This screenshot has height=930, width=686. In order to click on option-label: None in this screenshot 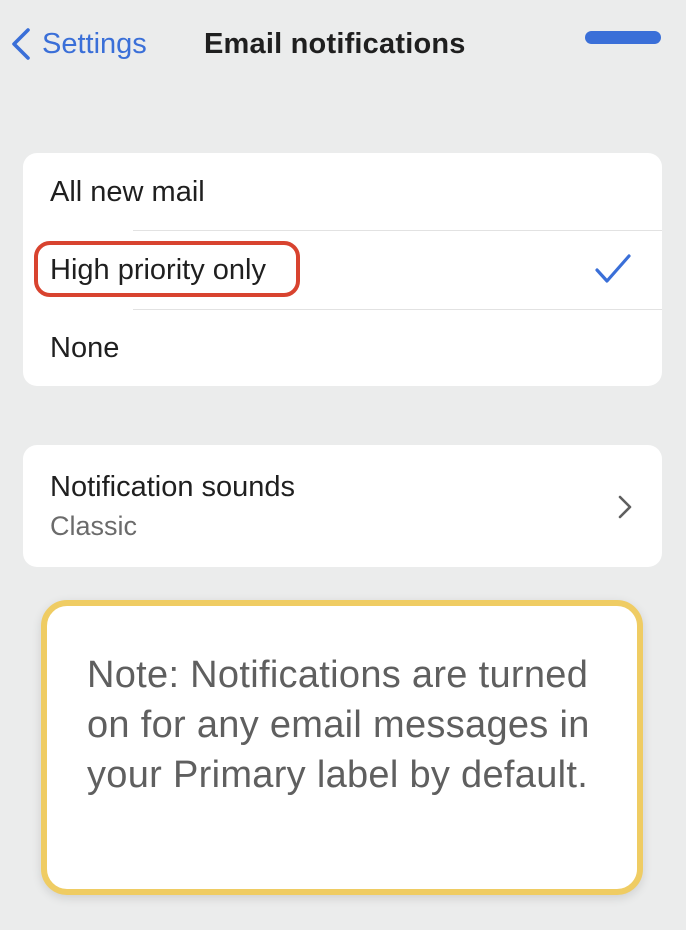, I will do `click(85, 347)`.